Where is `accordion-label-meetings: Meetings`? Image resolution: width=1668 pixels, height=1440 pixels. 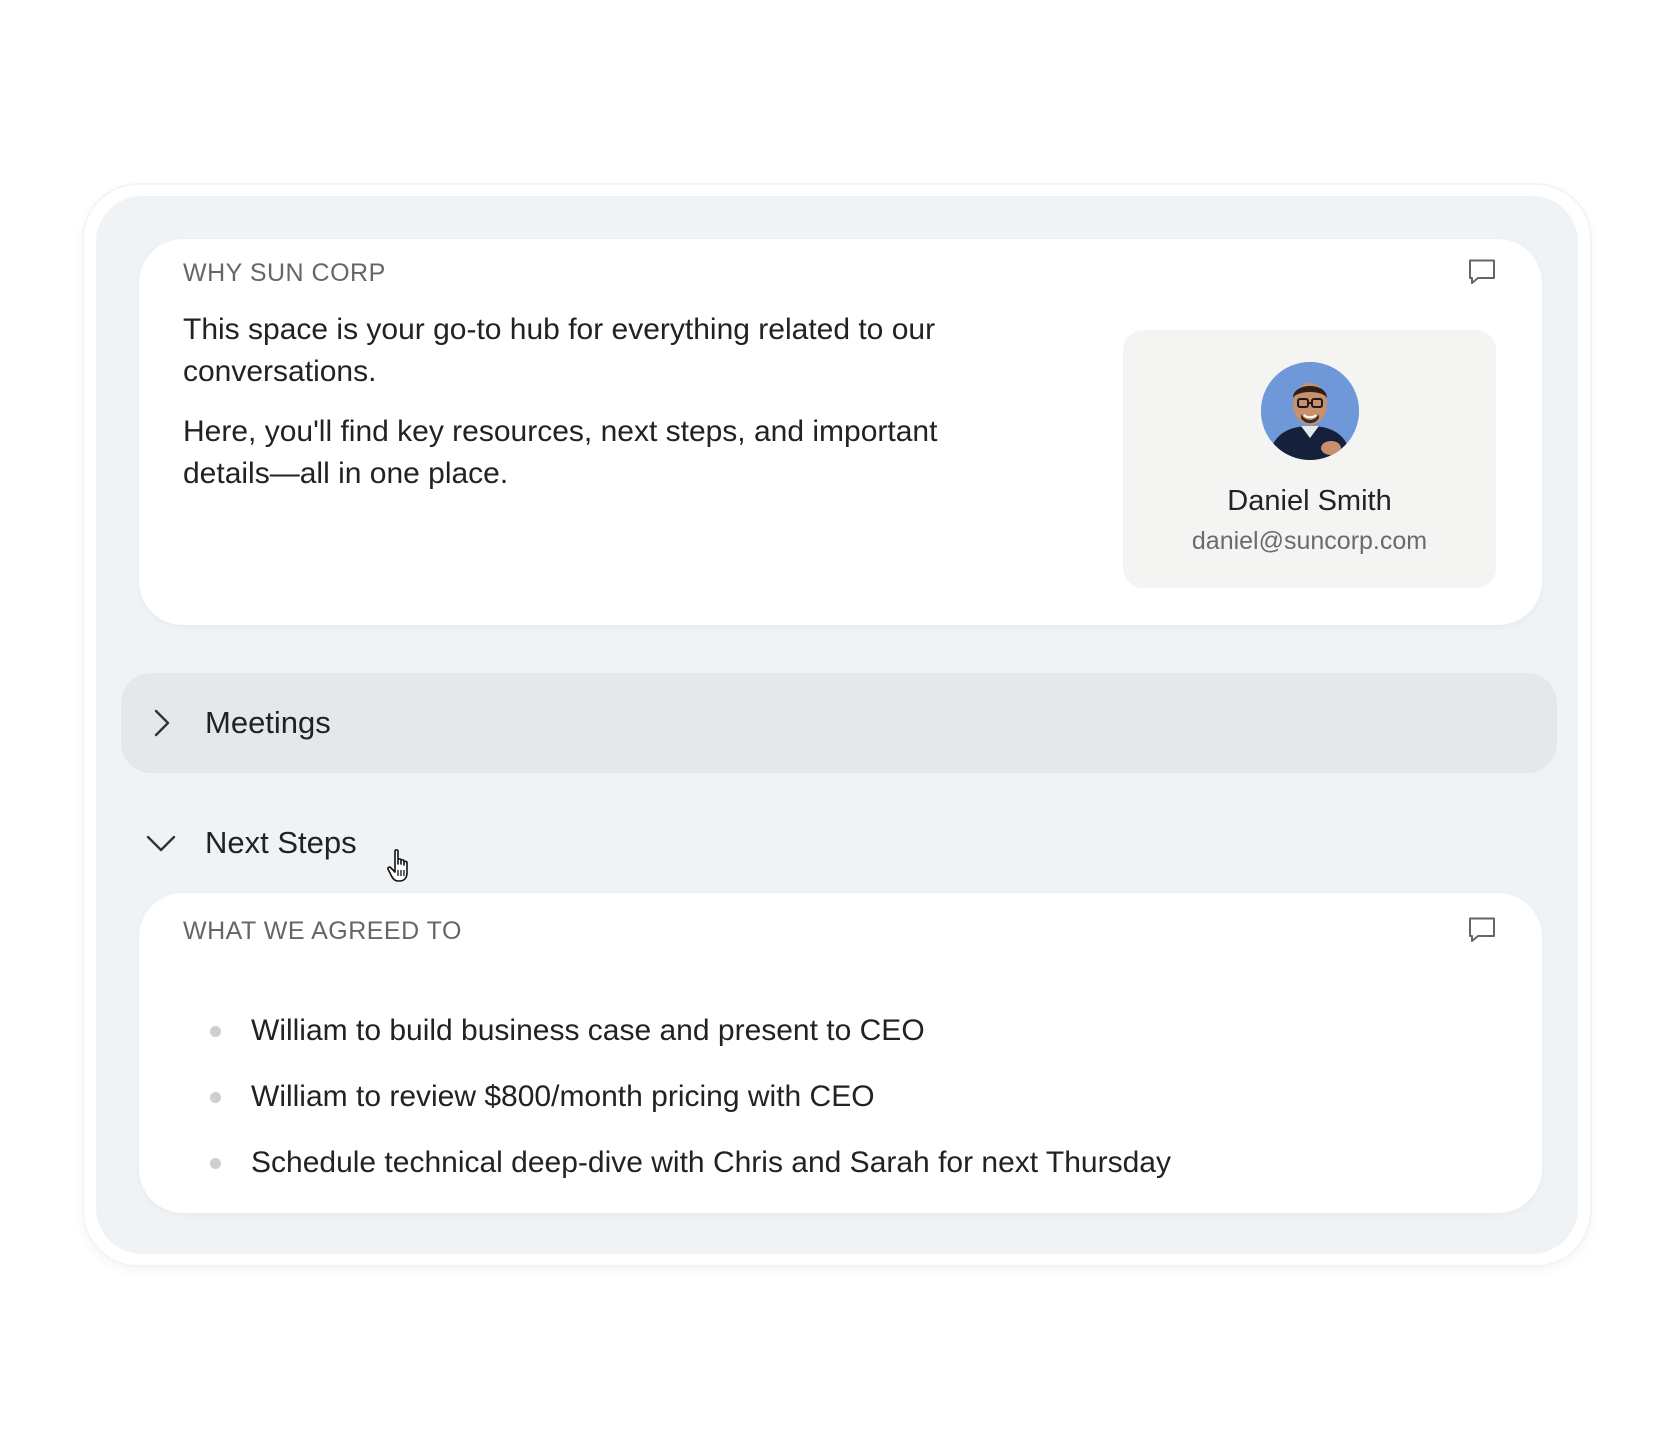
accordion-label-meetings: Meetings is located at coordinates (268, 722).